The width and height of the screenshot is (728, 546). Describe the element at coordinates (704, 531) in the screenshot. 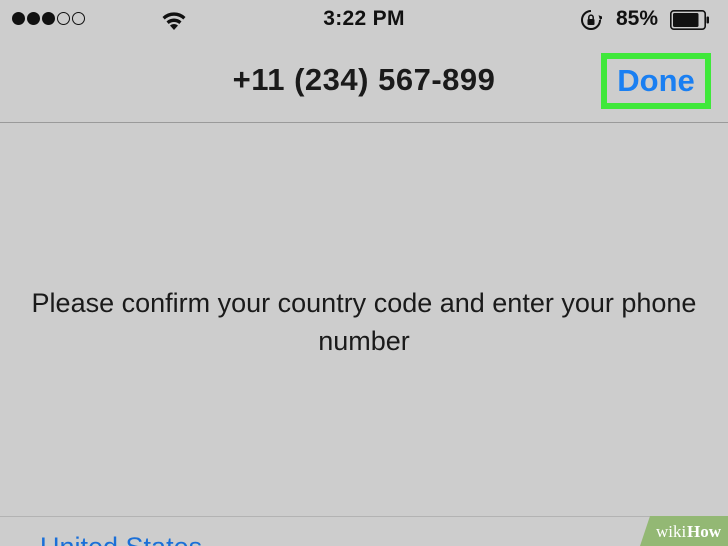

I see `svg-text: How` at that location.